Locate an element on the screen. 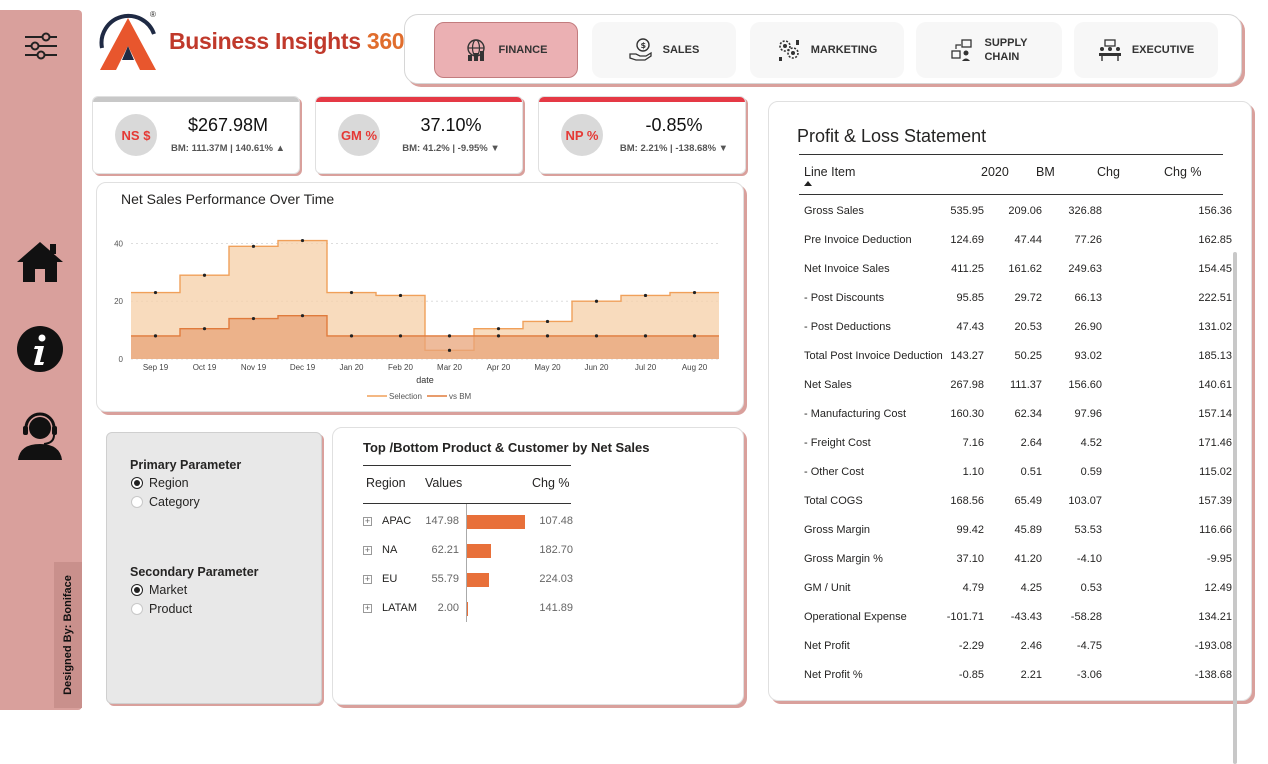  chg-pct-cell: 116.66 is located at coordinates (1215, 530).